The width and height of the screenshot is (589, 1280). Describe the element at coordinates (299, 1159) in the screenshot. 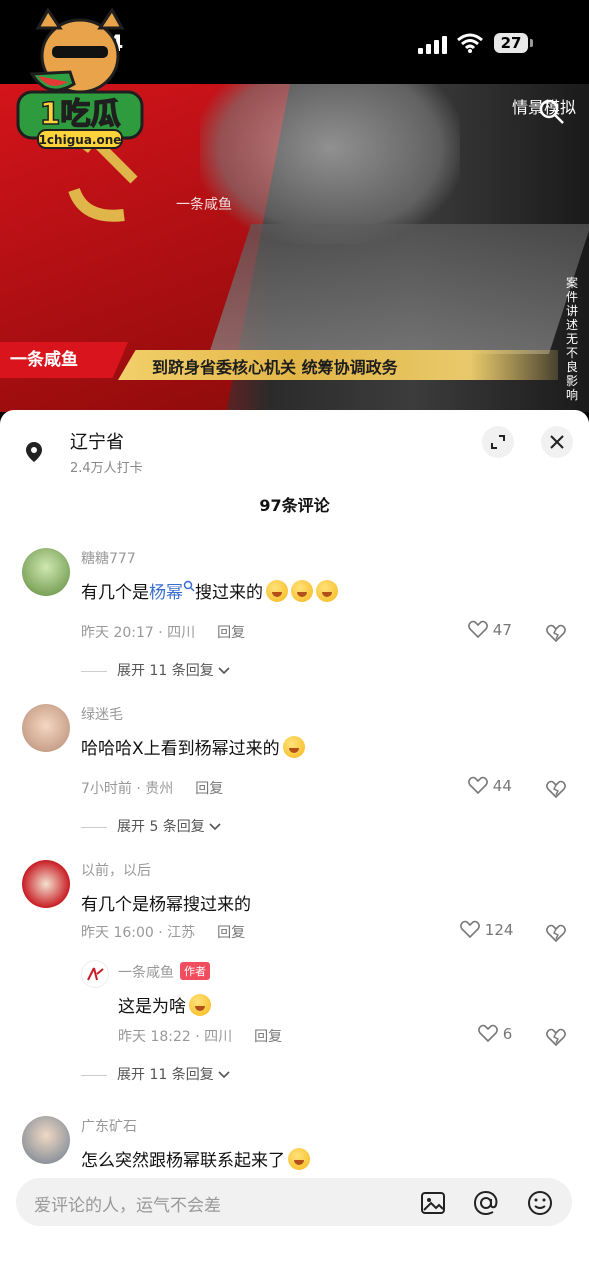

I see `sweat-emoji-icon` at that location.